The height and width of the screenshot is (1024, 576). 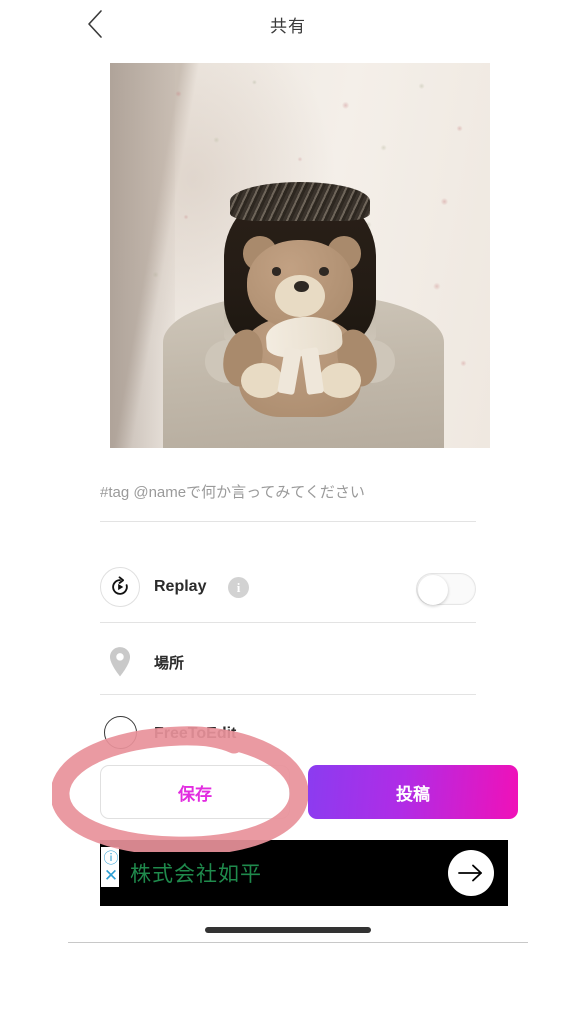 I want to click on app-header: 共有, so click(x=288, y=24).